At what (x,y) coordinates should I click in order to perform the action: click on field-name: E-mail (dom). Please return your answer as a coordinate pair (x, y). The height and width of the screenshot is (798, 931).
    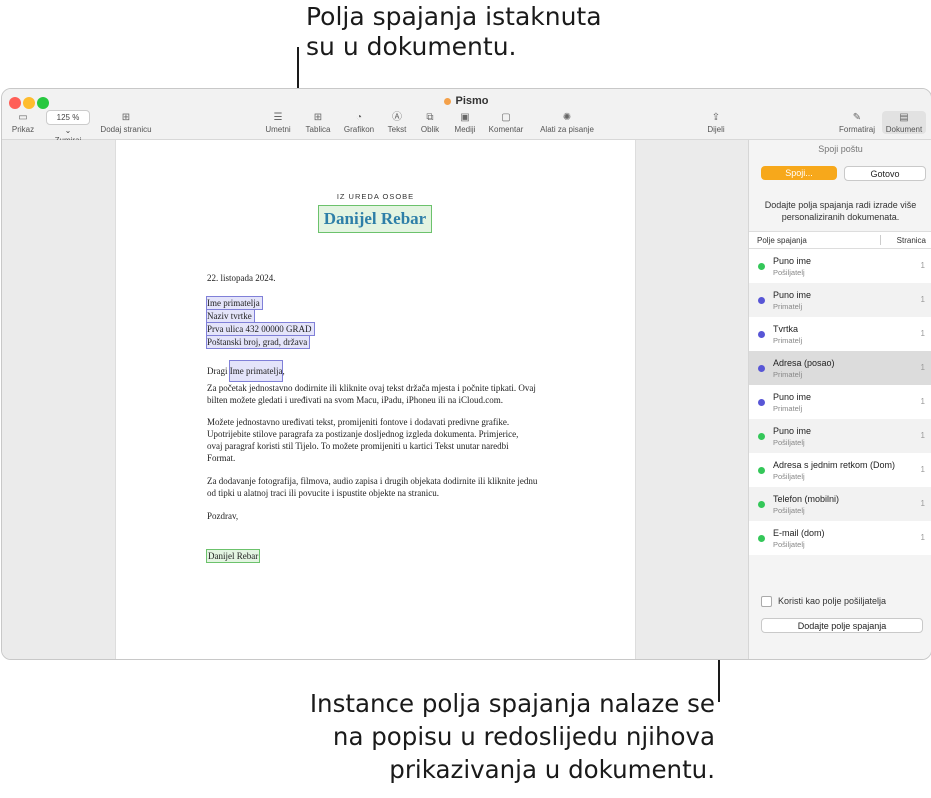
    Looking at the image, I should click on (799, 533).